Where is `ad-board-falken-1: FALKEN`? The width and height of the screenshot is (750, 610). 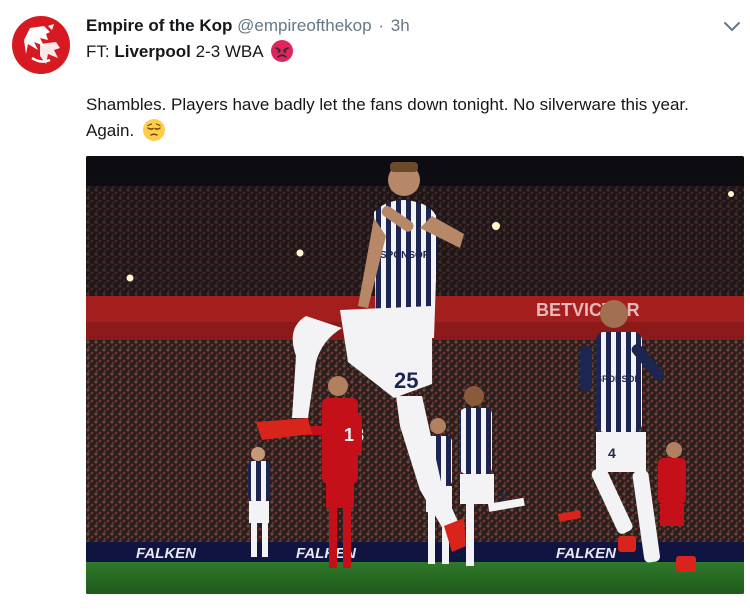 ad-board-falken-1: FALKEN is located at coordinates (166, 553).